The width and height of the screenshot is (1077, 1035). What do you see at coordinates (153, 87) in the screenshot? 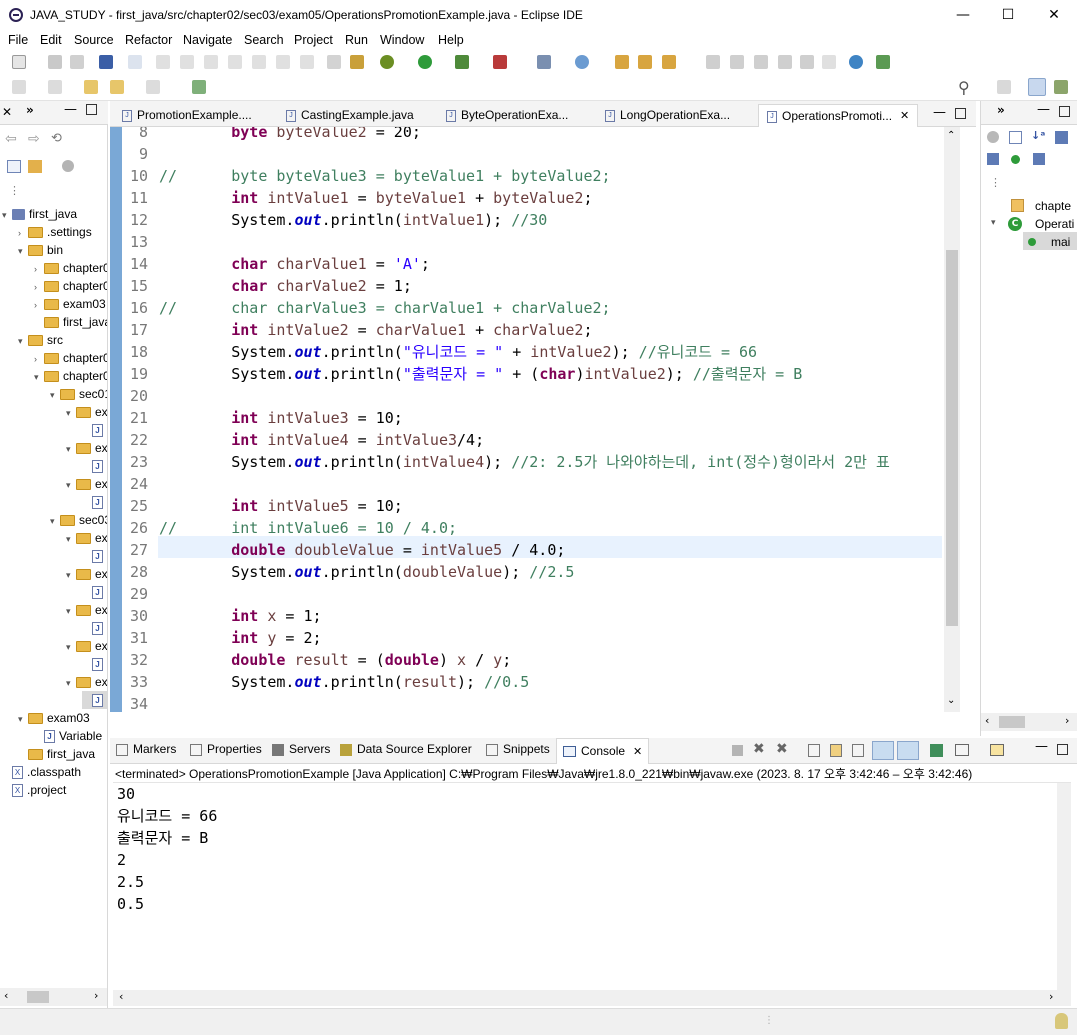
I see `forward-icon` at bounding box center [153, 87].